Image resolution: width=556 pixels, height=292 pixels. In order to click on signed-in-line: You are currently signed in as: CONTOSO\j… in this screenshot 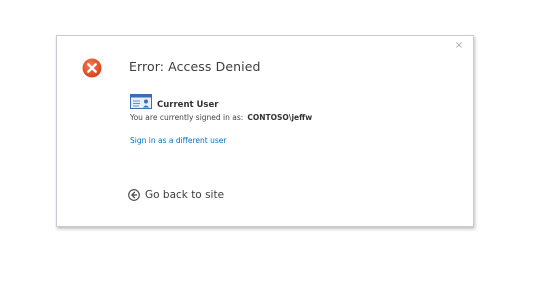, I will do `click(221, 117)`.